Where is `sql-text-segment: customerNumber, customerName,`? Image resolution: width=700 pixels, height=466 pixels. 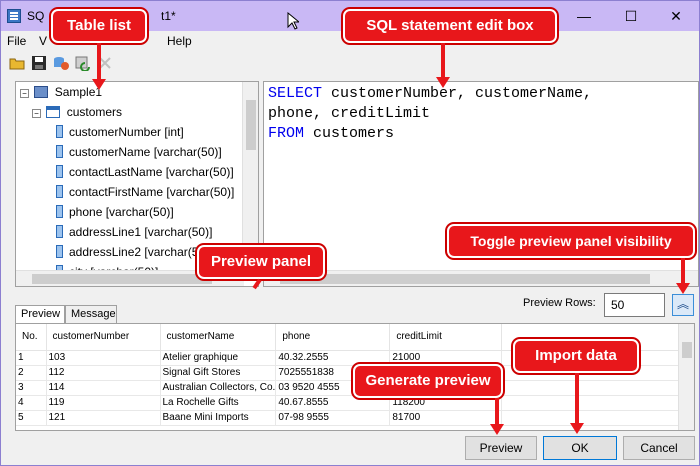
sql-text-segment: customerNumber, customerName, is located at coordinates (457, 93).